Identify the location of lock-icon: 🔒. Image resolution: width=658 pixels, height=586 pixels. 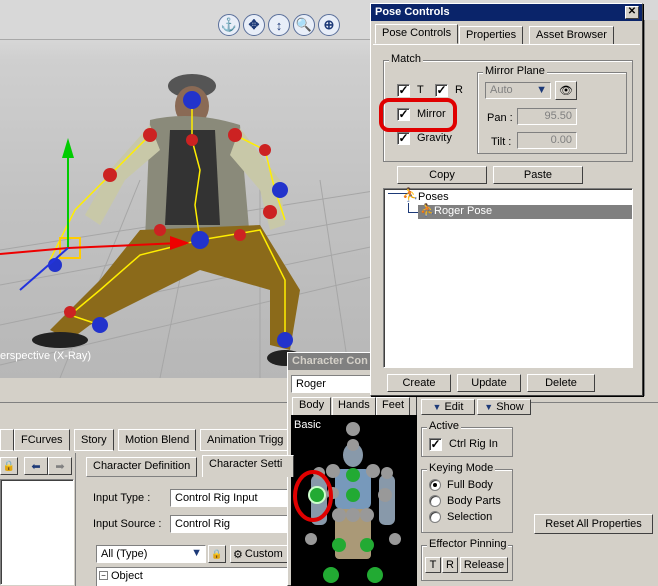
(9, 466).